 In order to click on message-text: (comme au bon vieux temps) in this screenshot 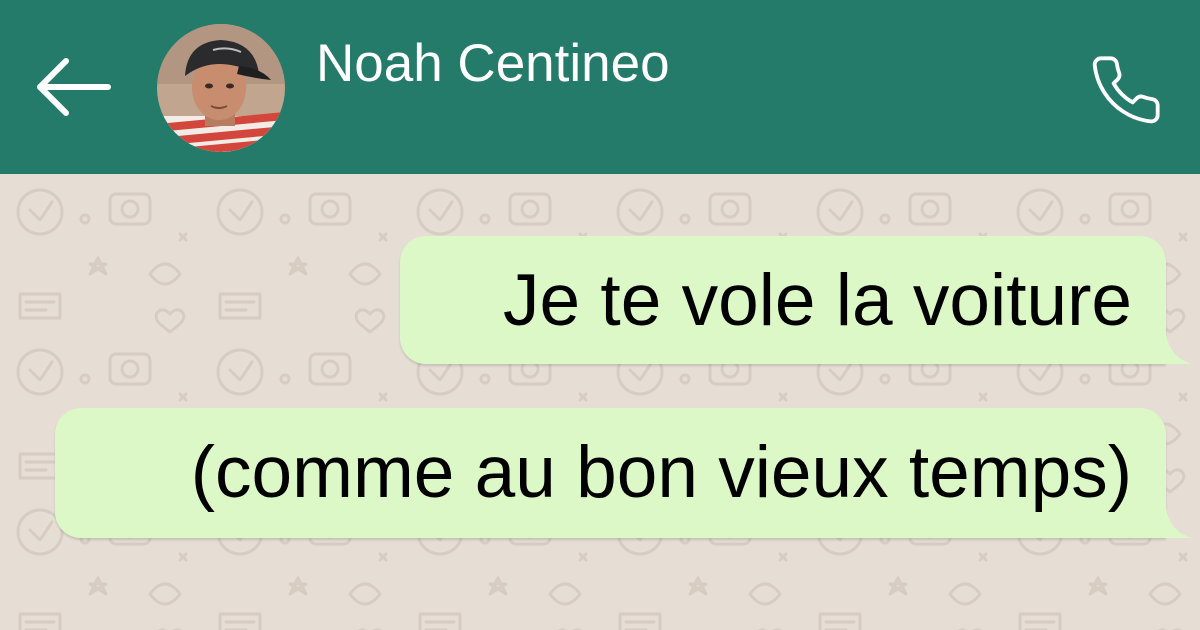, I will do `click(661, 472)`.